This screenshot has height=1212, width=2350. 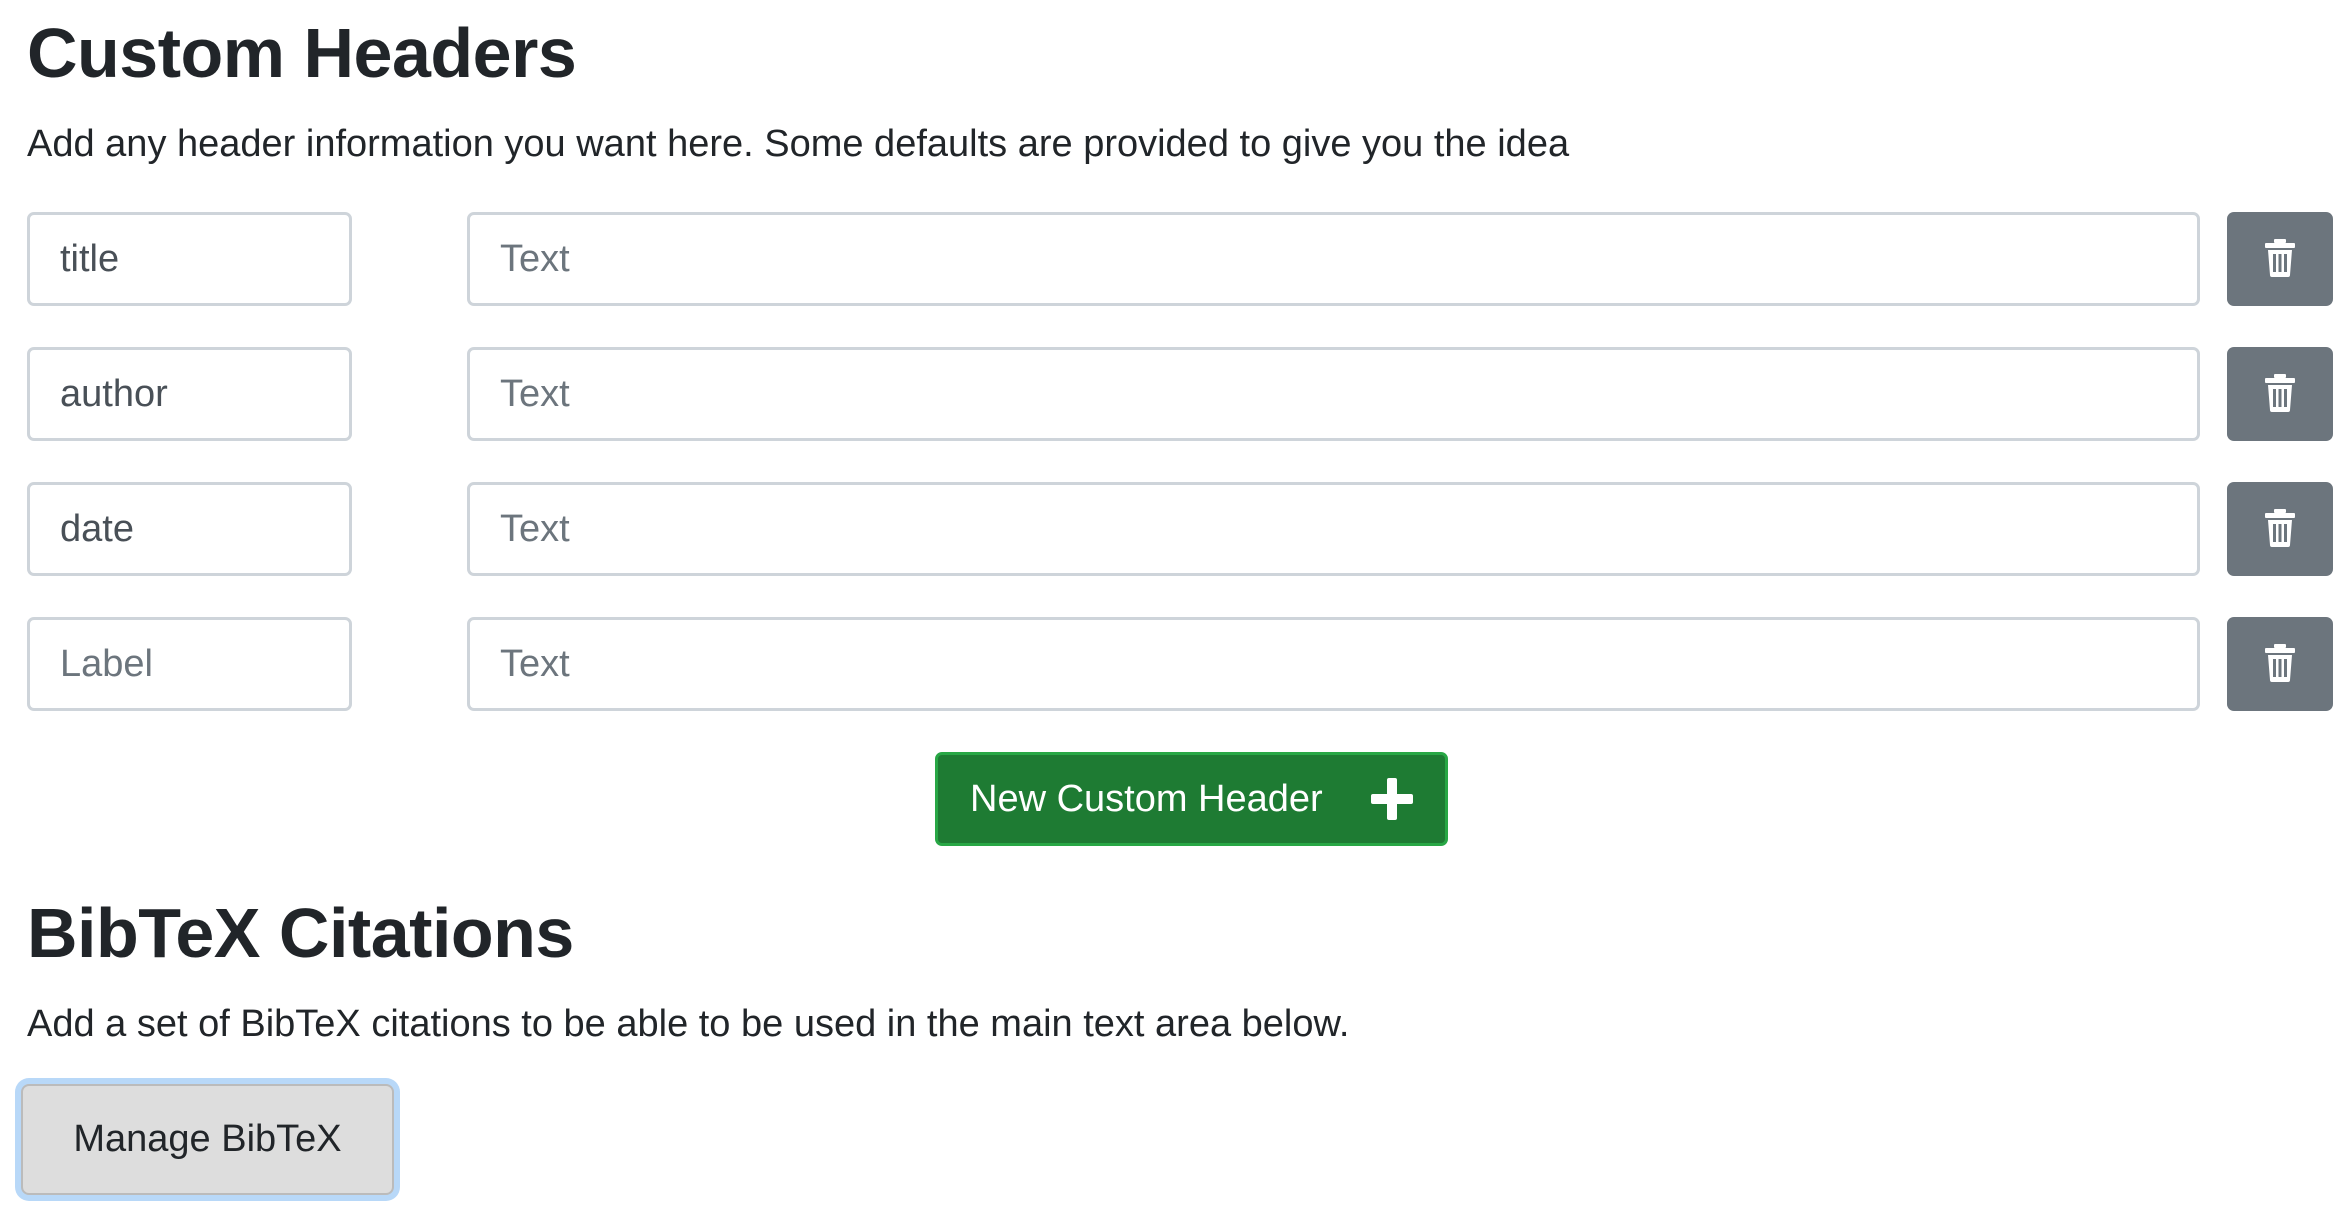 I want to click on bibtex-title: BibTeX Citations, so click(x=300, y=933).